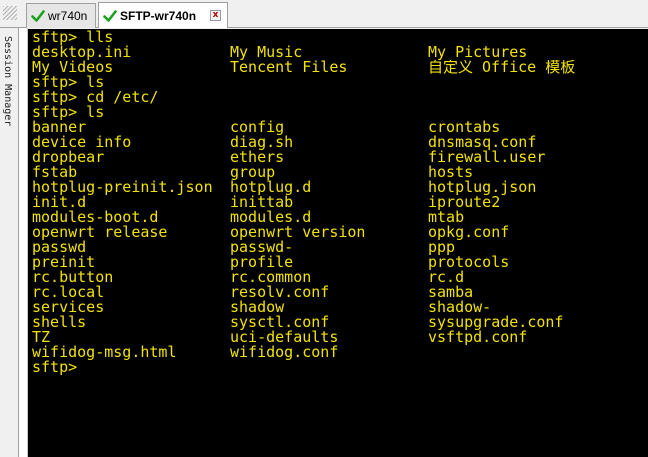 The width and height of the screenshot is (648, 457). What do you see at coordinates (482, 142) in the screenshot?
I see `file-entry: dnsmasq.conf` at bounding box center [482, 142].